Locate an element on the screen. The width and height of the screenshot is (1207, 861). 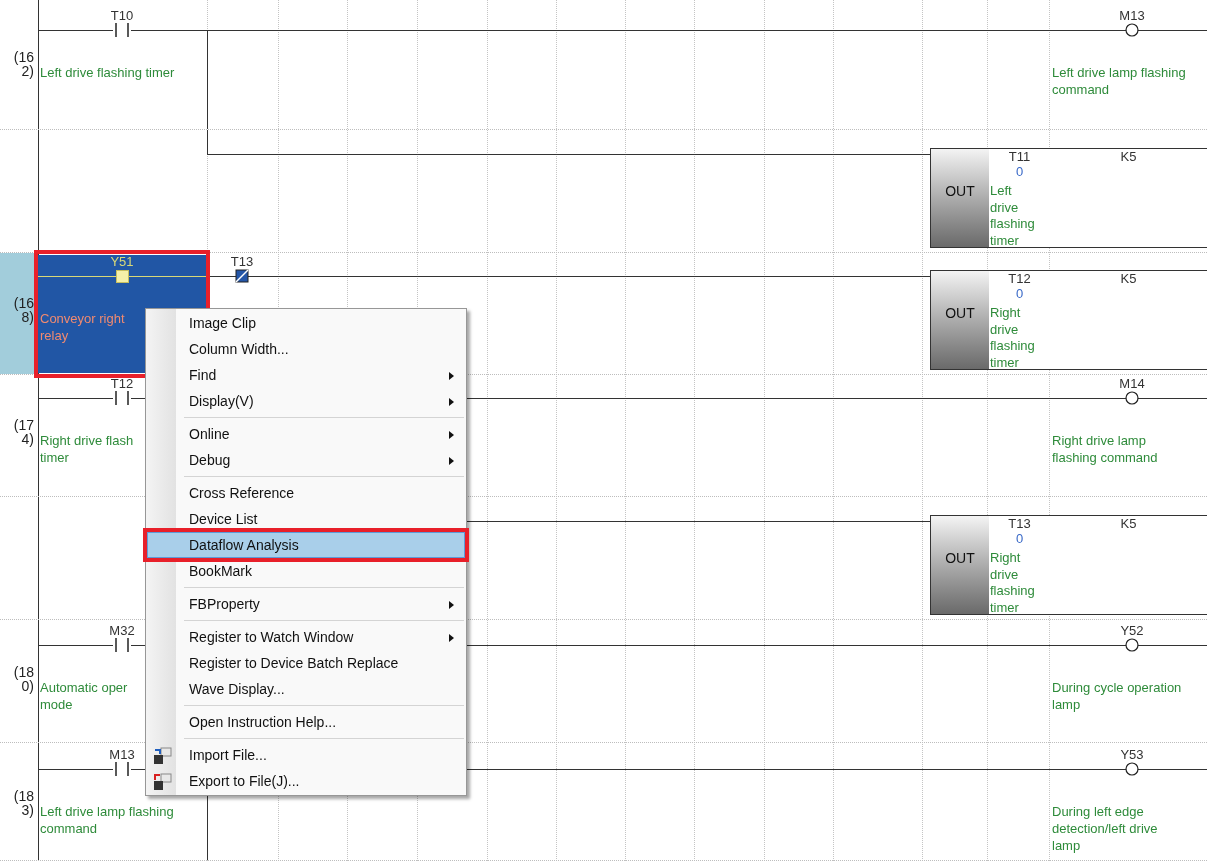
device-label: M32 is located at coordinates (122, 630).